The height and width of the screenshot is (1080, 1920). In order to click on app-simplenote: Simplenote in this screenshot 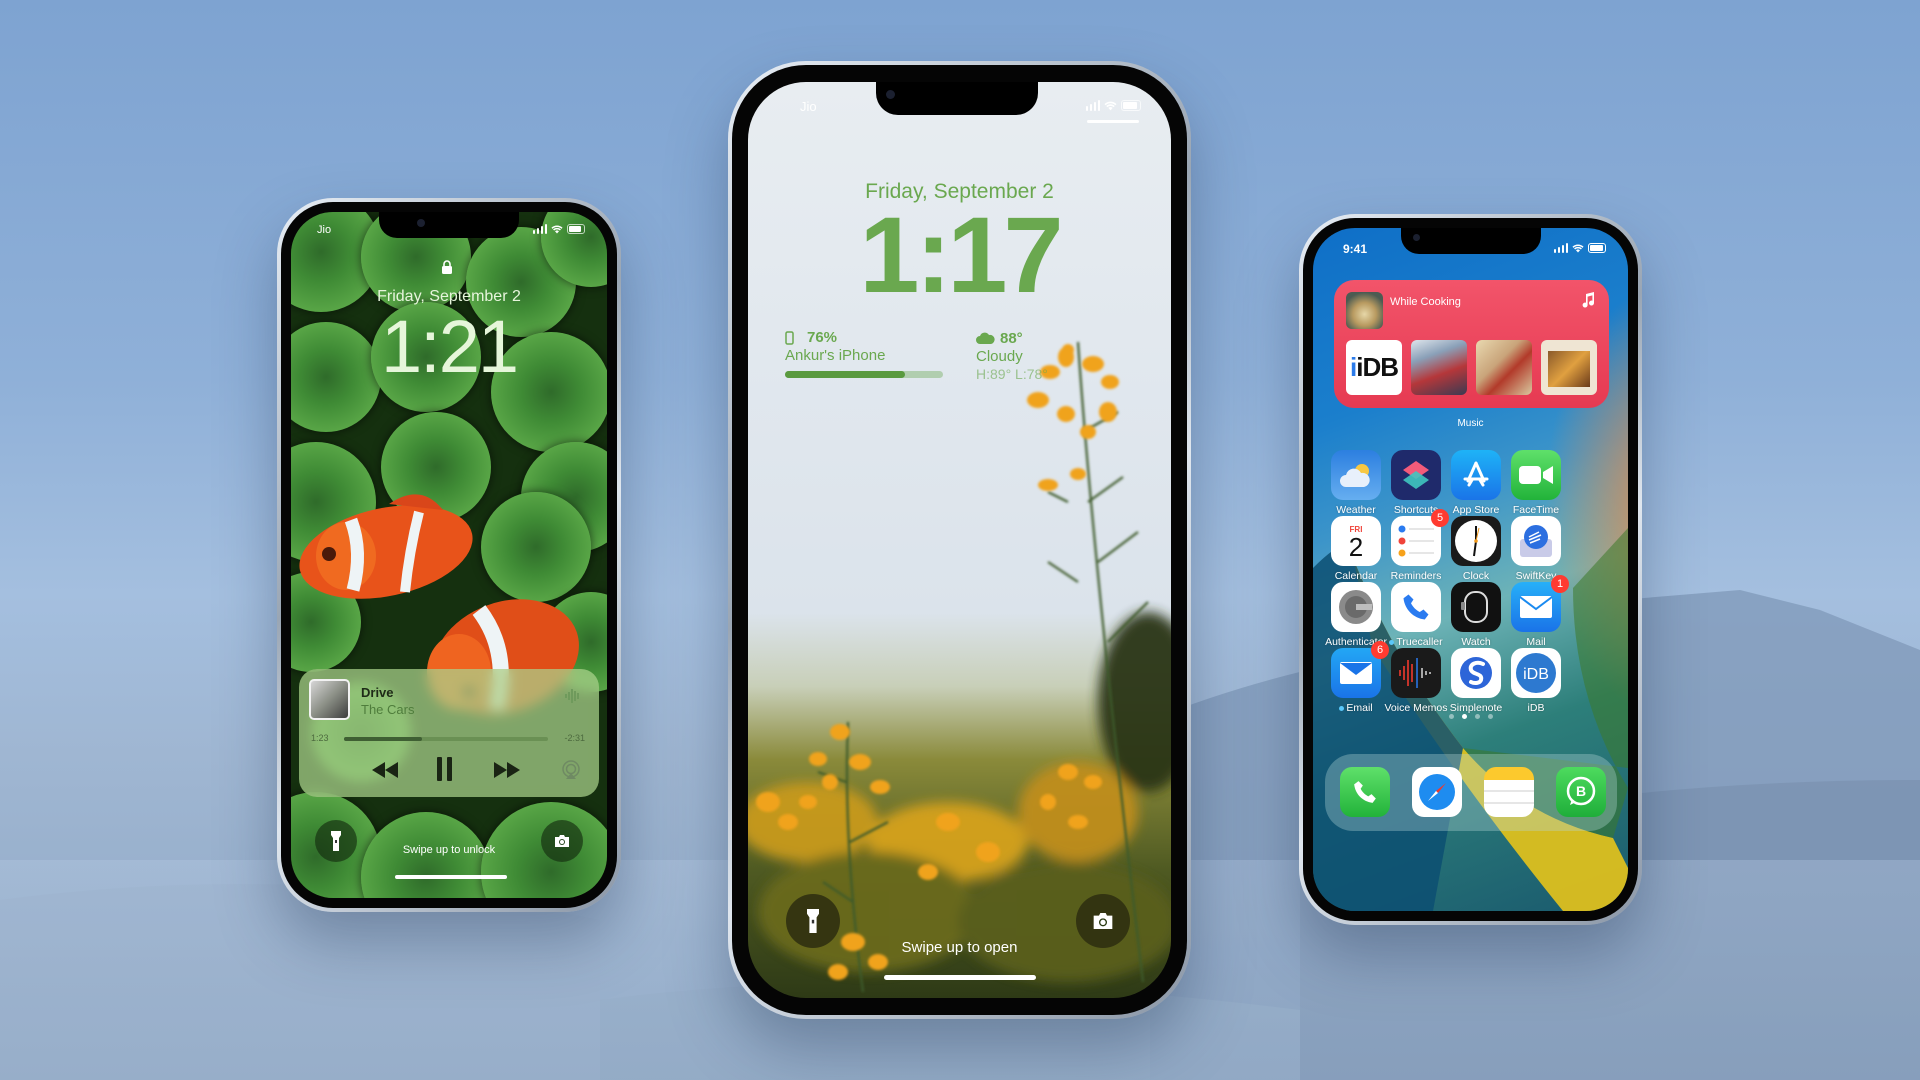, I will do `click(1476, 681)`.